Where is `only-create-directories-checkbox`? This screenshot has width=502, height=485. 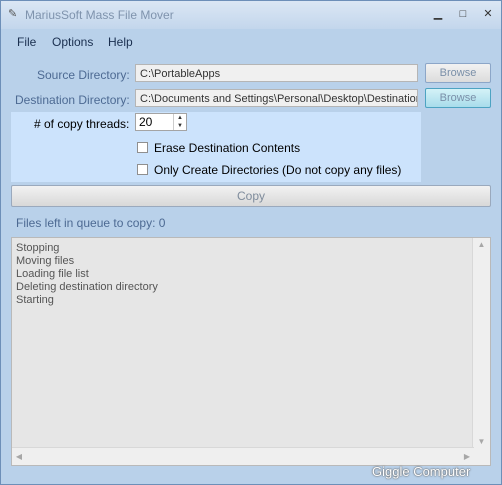
only-create-directories-checkbox is located at coordinates (142, 169).